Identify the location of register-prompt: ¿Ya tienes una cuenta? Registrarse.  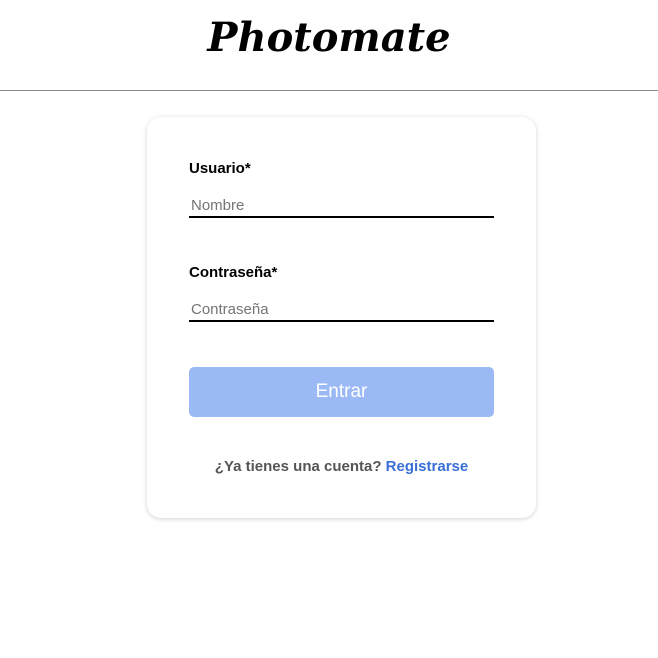
(341, 466).